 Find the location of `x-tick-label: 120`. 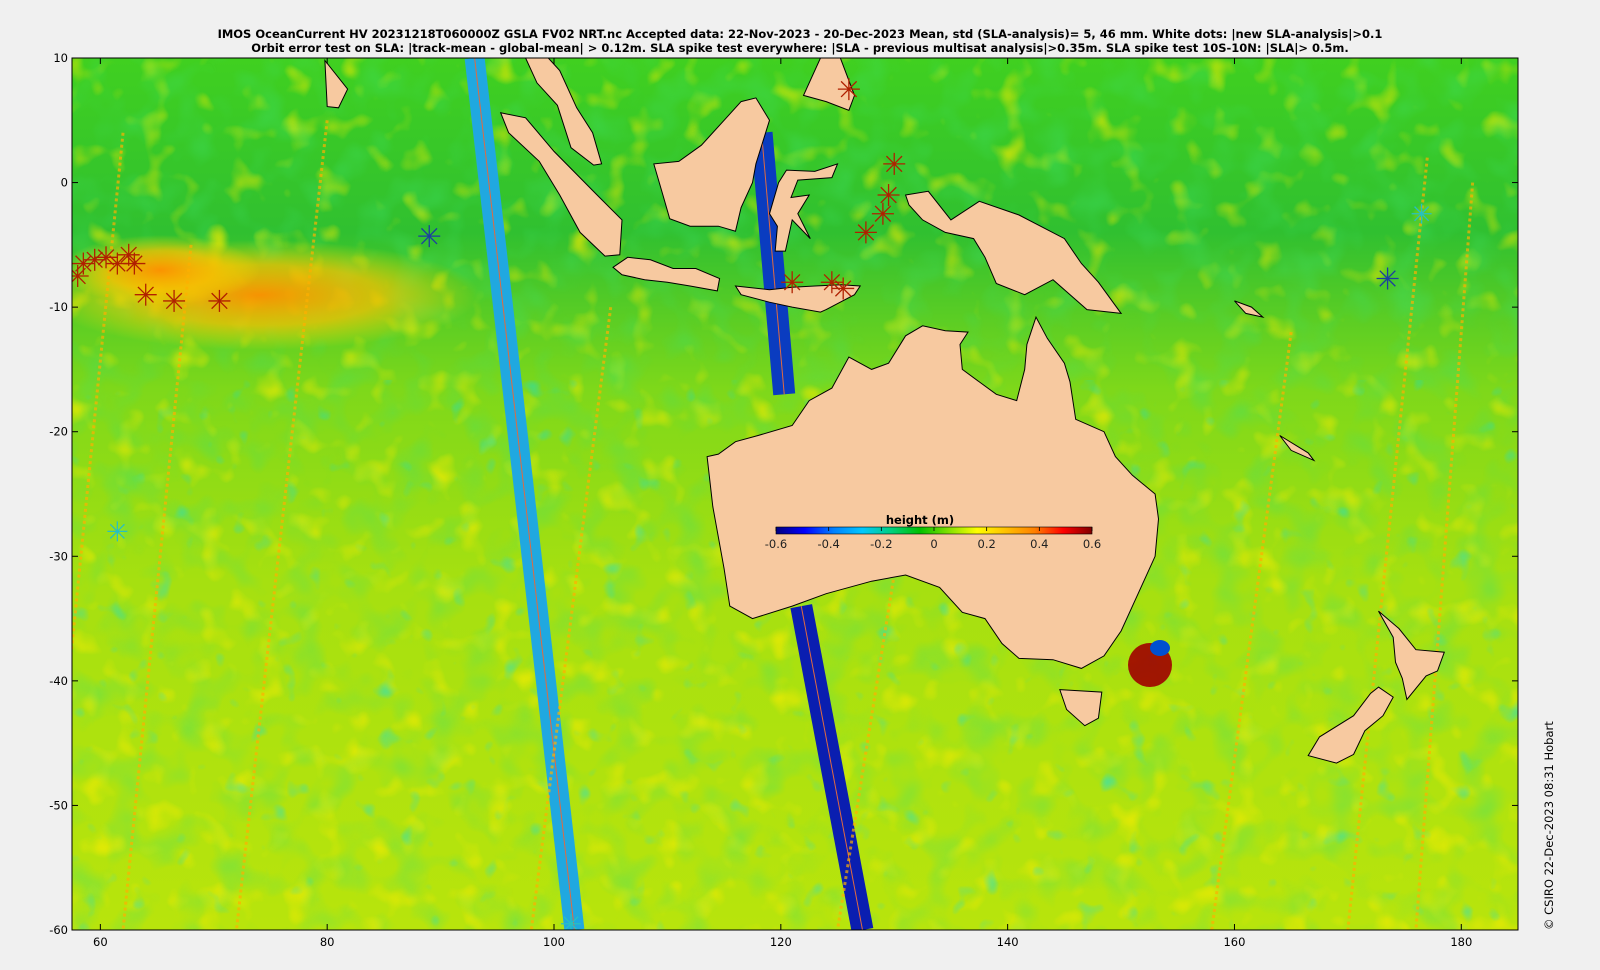

x-tick-label: 120 is located at coordinates (781, 942).